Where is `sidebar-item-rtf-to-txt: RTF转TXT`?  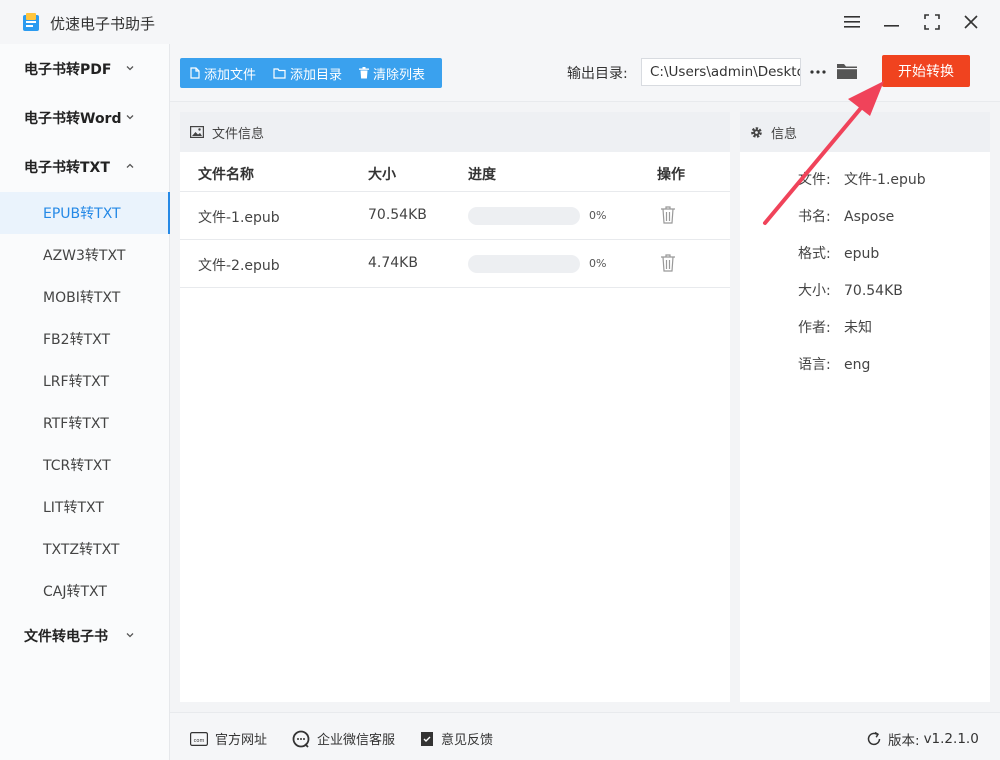 sidebar-item-rtf-to-txt: RTF转TXT is located at coordinates (85, 423).